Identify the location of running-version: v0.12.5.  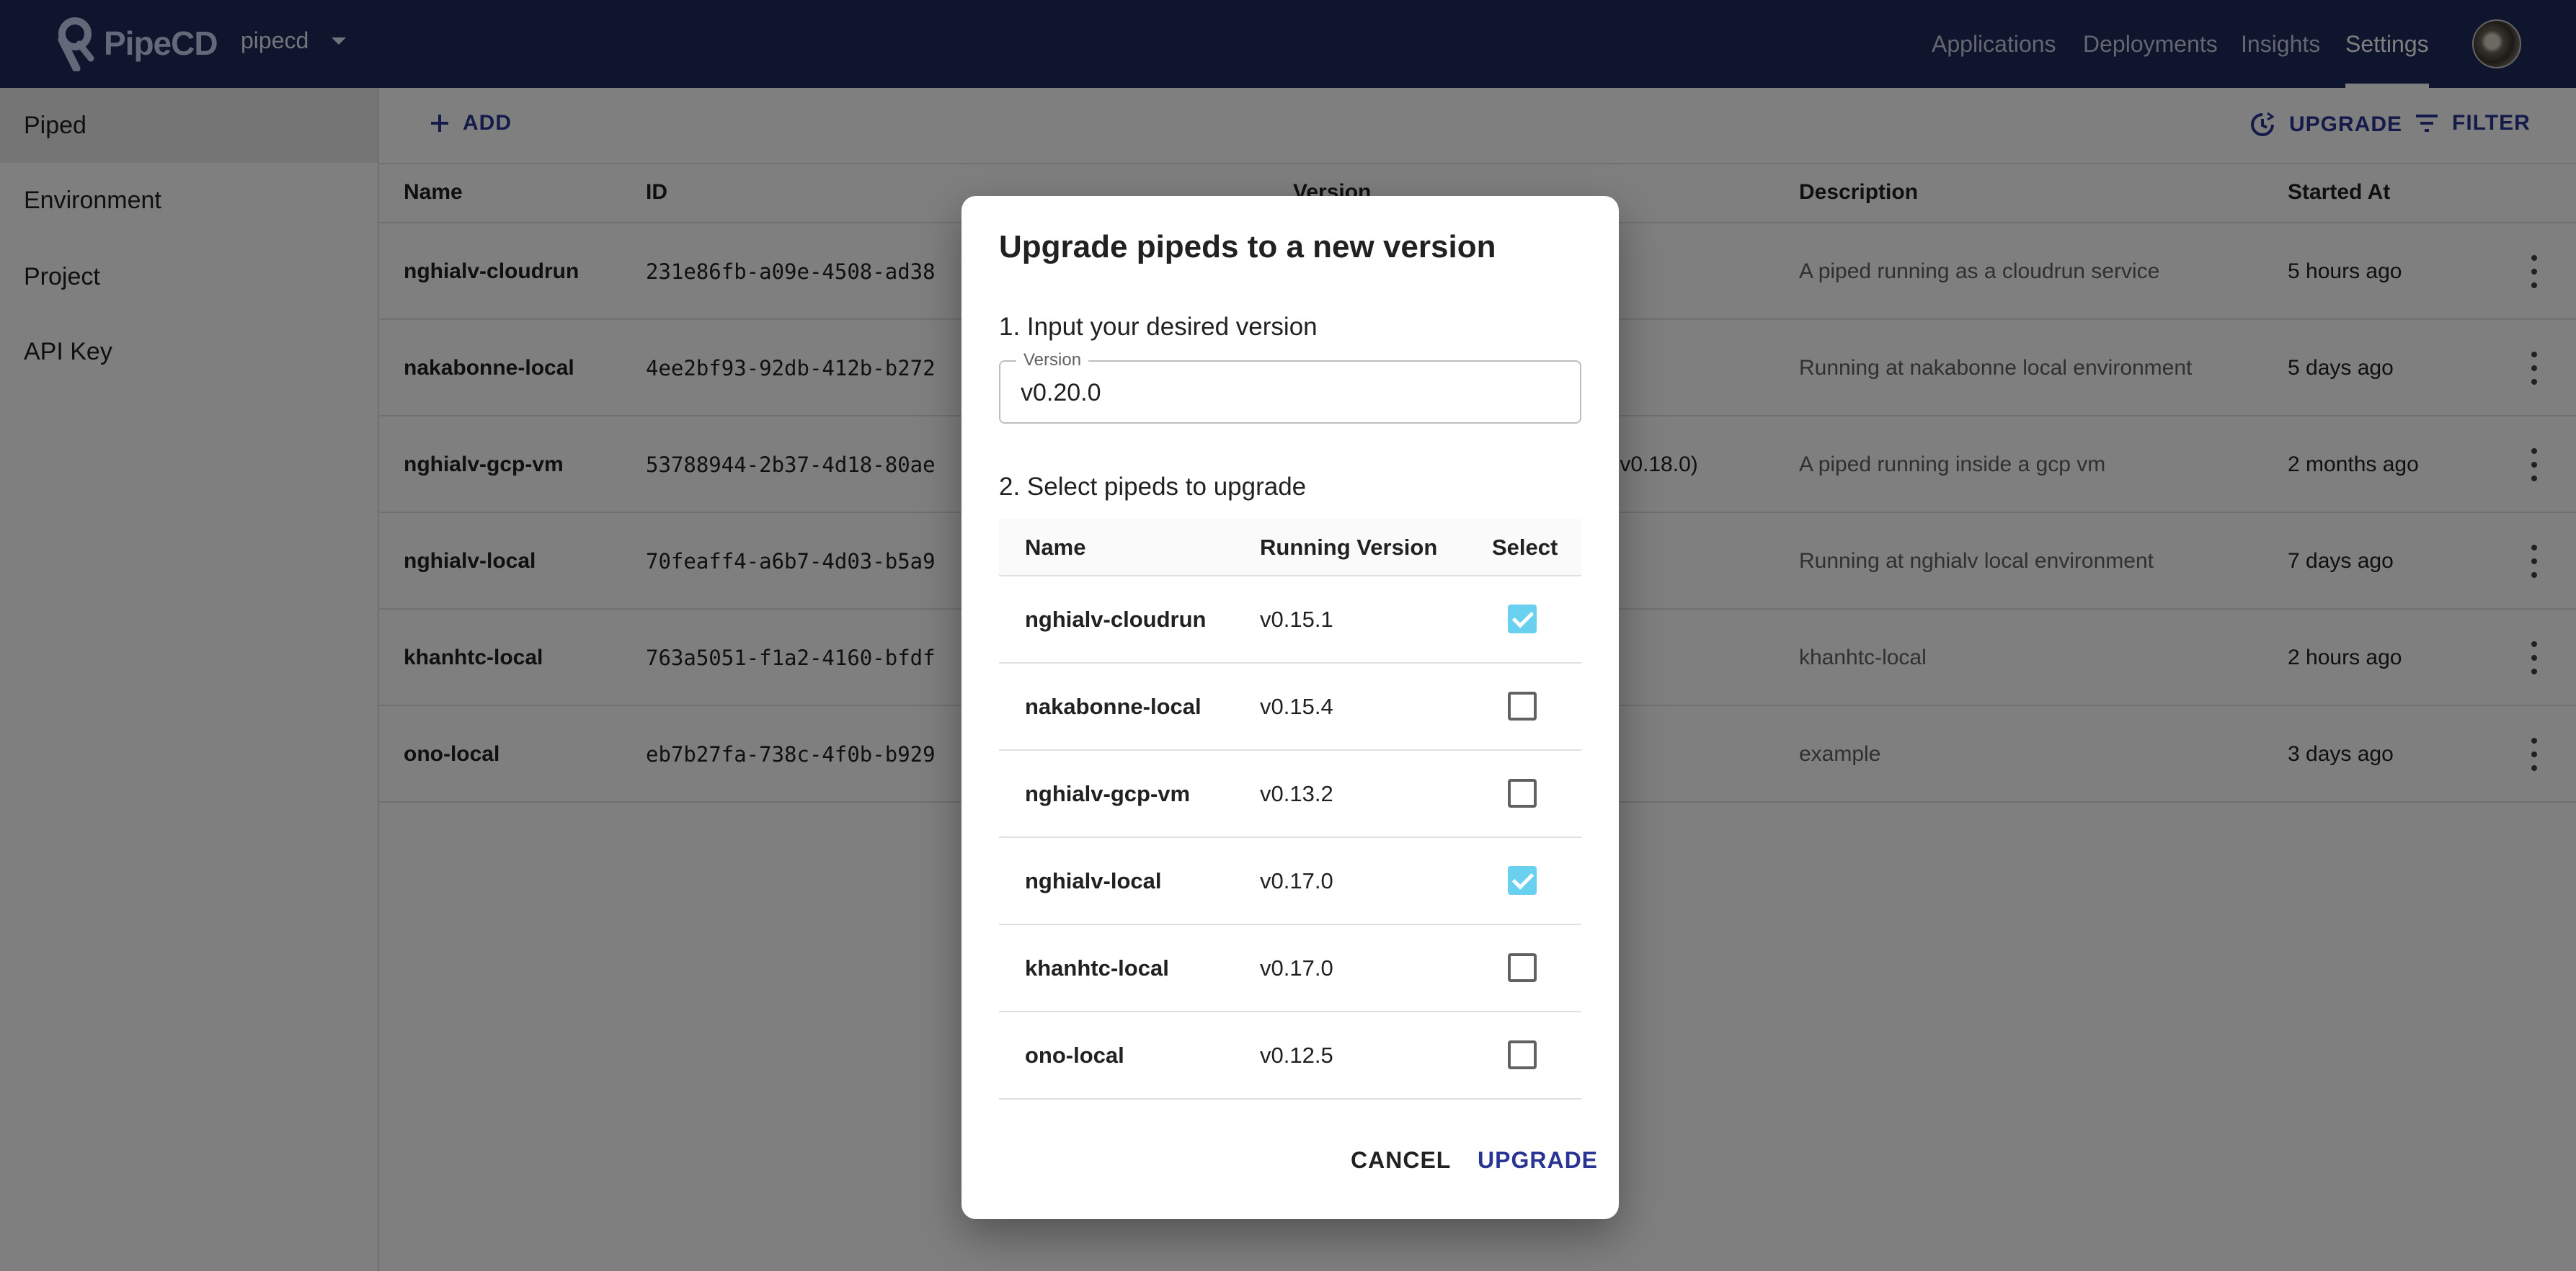
(1296, 1055).